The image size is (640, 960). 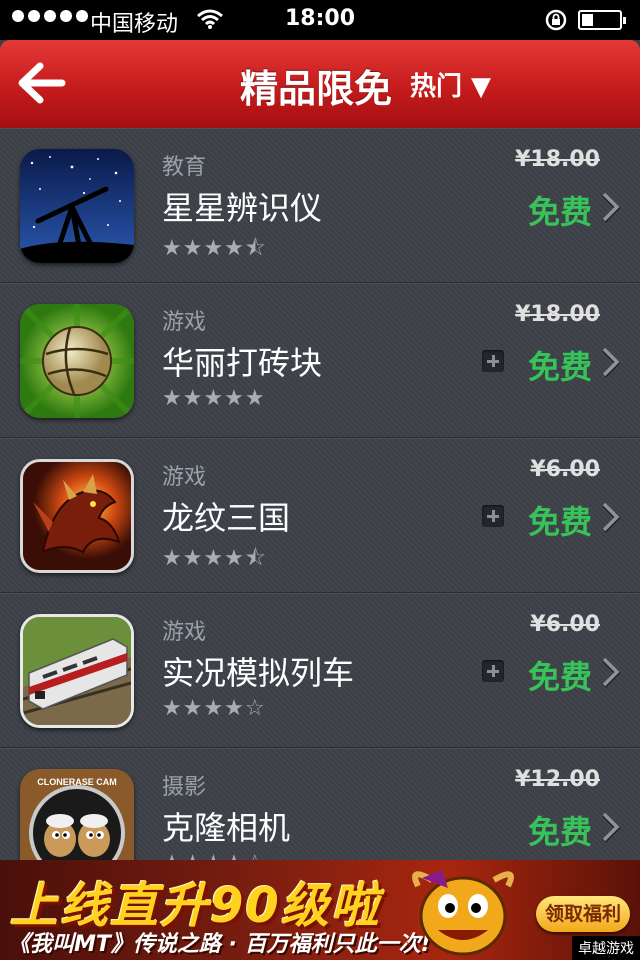 What do you see at coordinates (602, 20) in the screenshot?
I see `battery-icon` at bounding box center [602, 20].